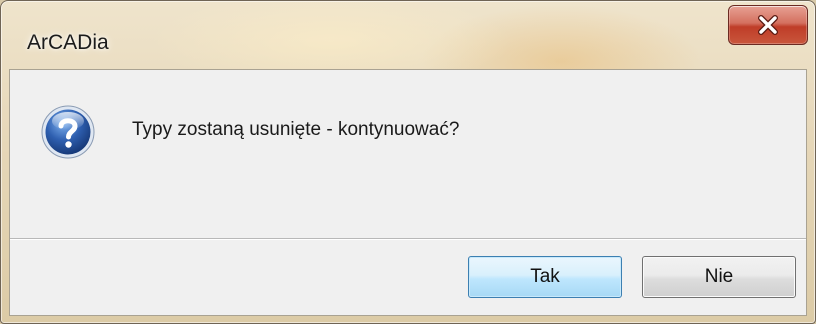 The width and height of the screenshot is (816, 324). I want to click on separator, so click(408, 239).